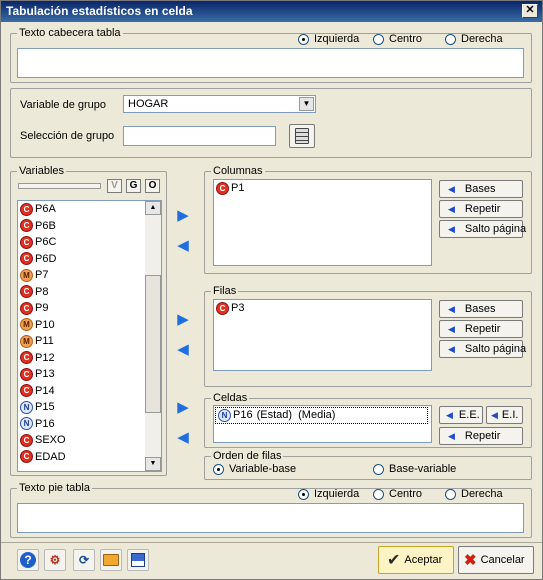 This screenshot has height=580, width=543. What do you see at coordinates (270, 518) in the screenshot?
I see `footer-text-input` at bounding box center [270, 518].